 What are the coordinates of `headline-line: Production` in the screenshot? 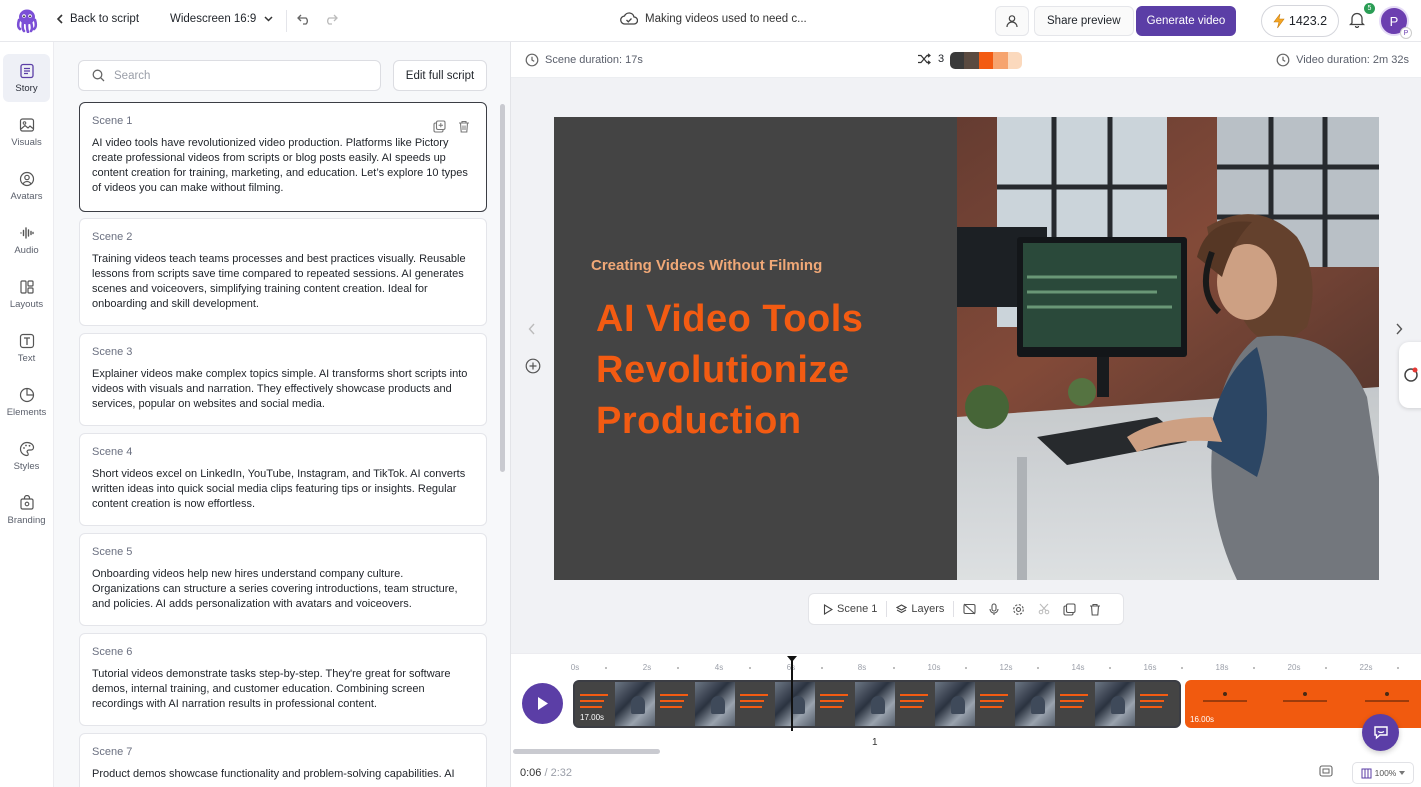 It's located at (699, 421).